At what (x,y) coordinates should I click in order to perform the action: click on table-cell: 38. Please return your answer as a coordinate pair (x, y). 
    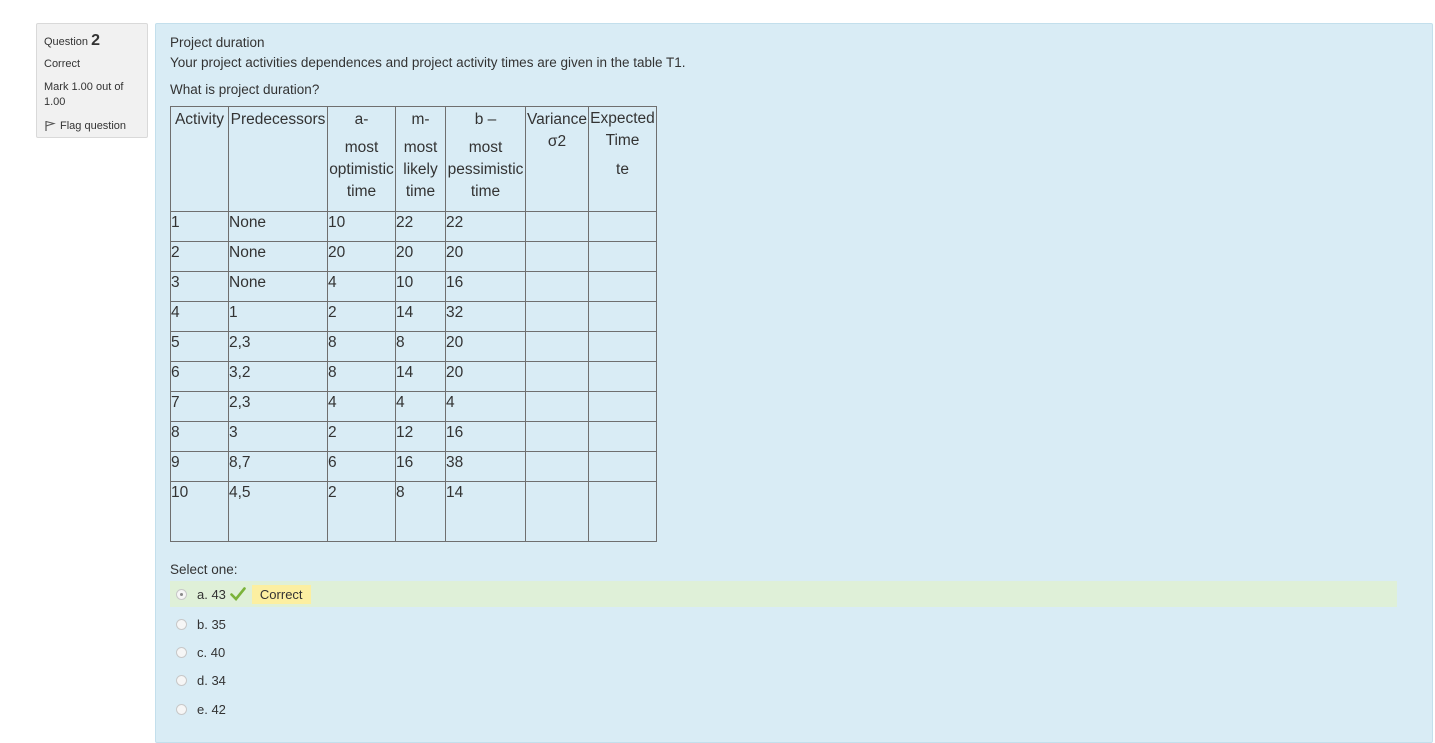
    Looking at the image, I should click on (485, 466).